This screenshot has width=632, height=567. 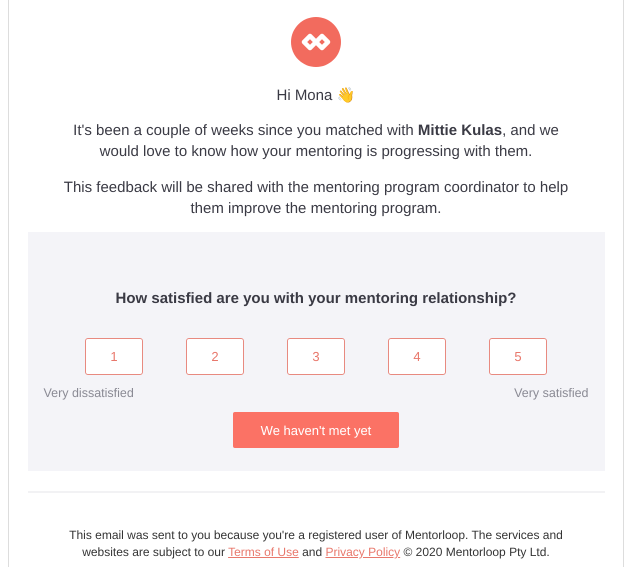 What do you see at coordinates (316, 356) in the screenshot?
I see `rating-button: 3` at bounding box center [316, 356].